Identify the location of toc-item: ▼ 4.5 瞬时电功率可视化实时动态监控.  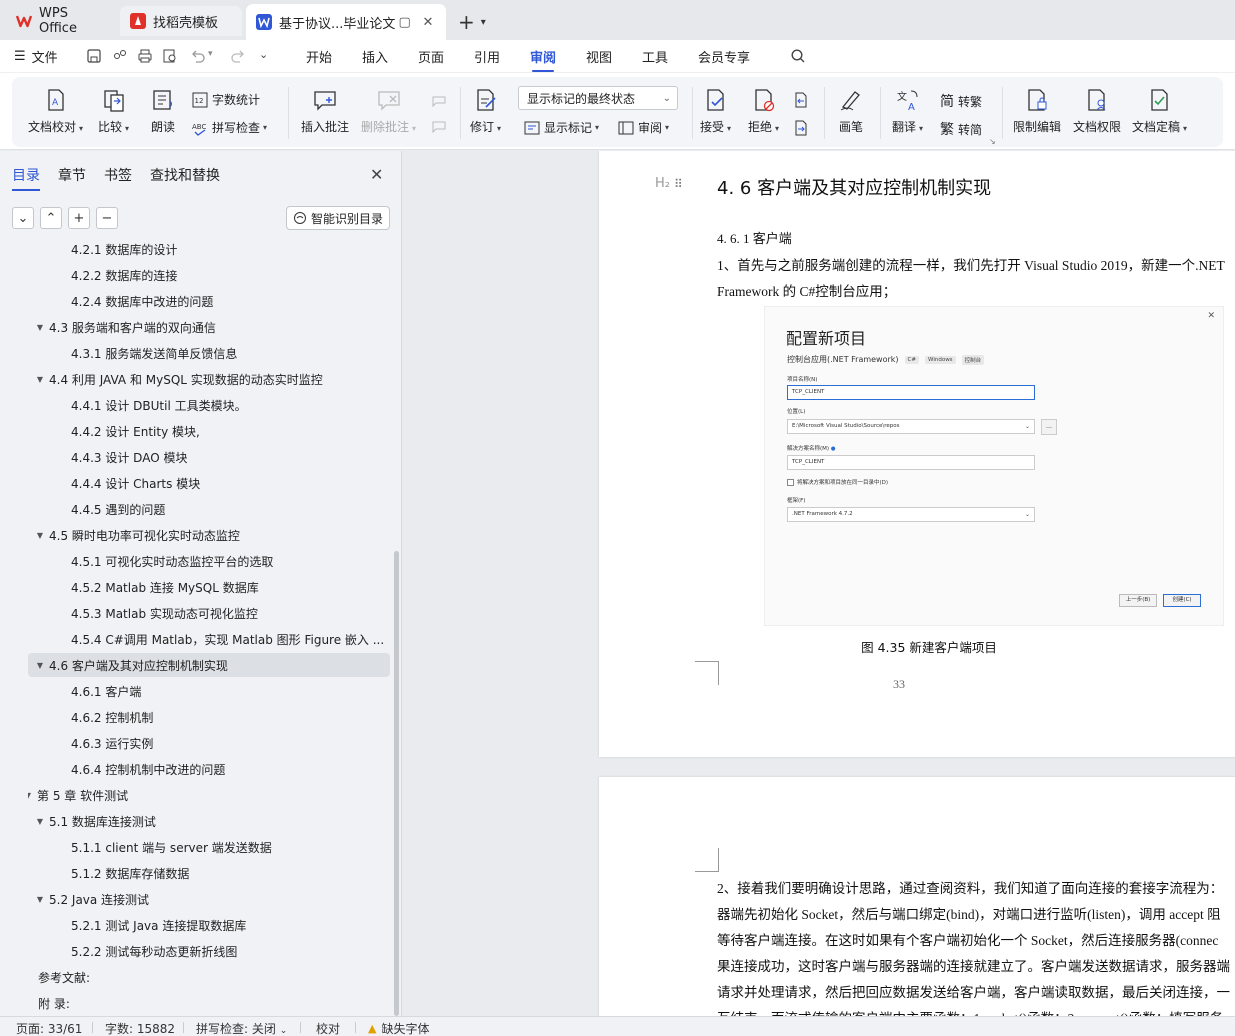
(209, 535).